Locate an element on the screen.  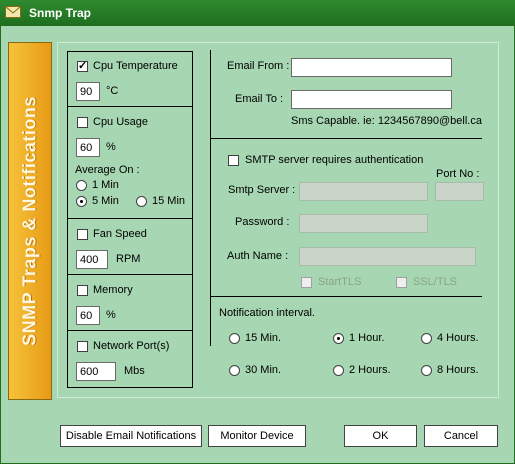
auth-name-label: Auth Name : is located at coordinates (258, 256).